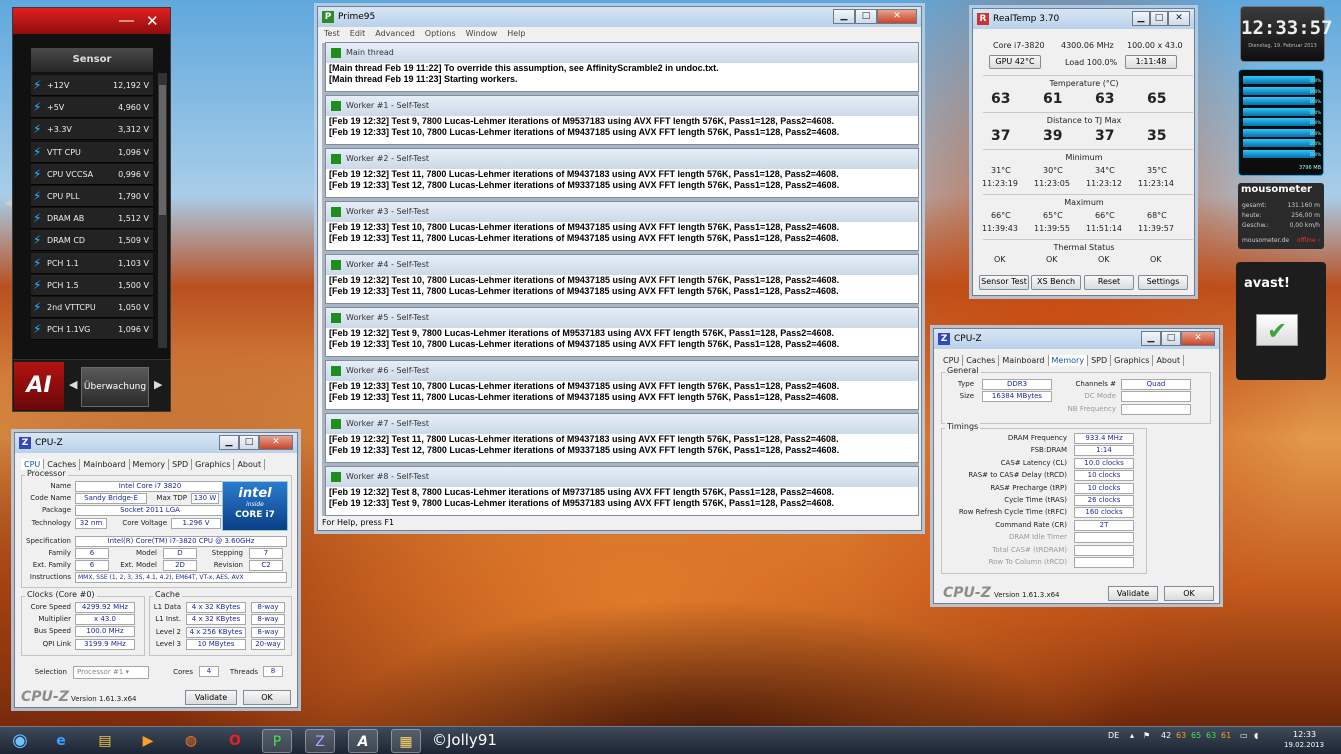 Image resolution: width=1341 pixels, height=754 pixels. Describe the element at coordinates (92, 174) in the screenshot. I see `sensor-row: ⚡ CPU VCCSA 0,996 V` at that location.